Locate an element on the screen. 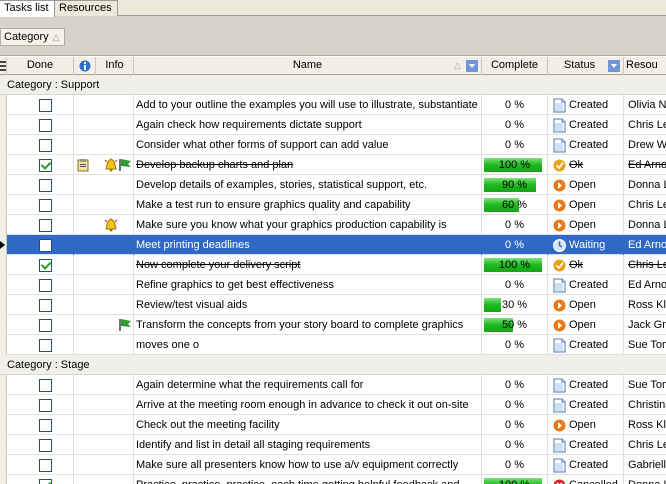 This screenshot has height=484, width=666. column-header-status: Status is located at coordinates (586, 66).